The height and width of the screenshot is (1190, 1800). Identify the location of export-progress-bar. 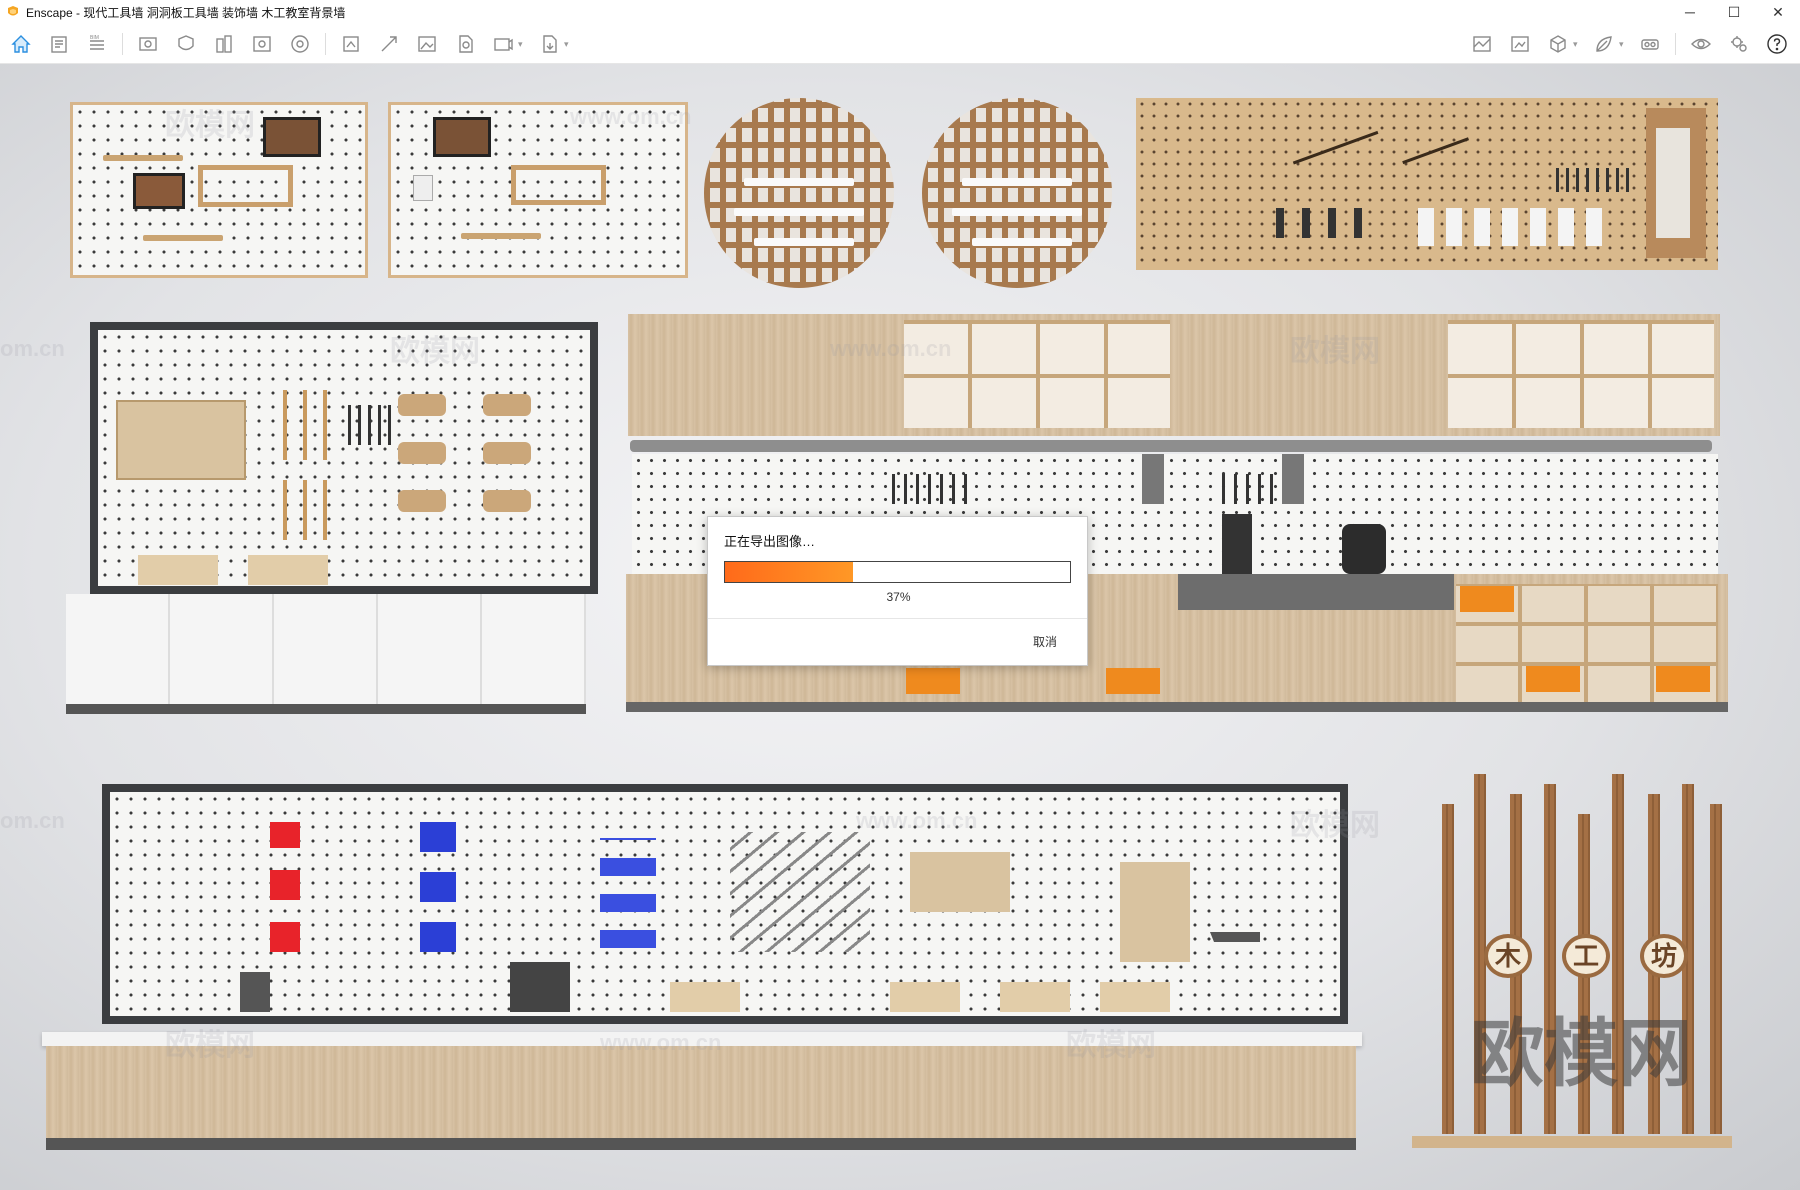
(897, 572).